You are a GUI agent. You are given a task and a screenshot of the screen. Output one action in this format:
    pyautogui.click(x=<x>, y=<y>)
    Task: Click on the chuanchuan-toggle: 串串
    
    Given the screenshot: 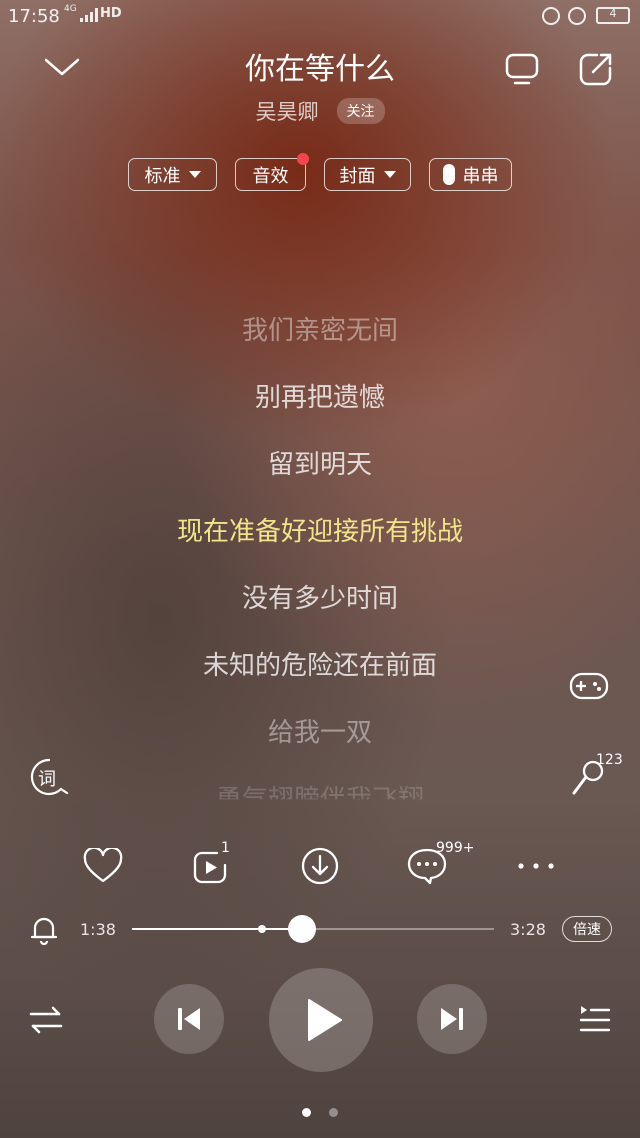 What is the action you would take?
    pyautogui.click(x=470, y=174)
    